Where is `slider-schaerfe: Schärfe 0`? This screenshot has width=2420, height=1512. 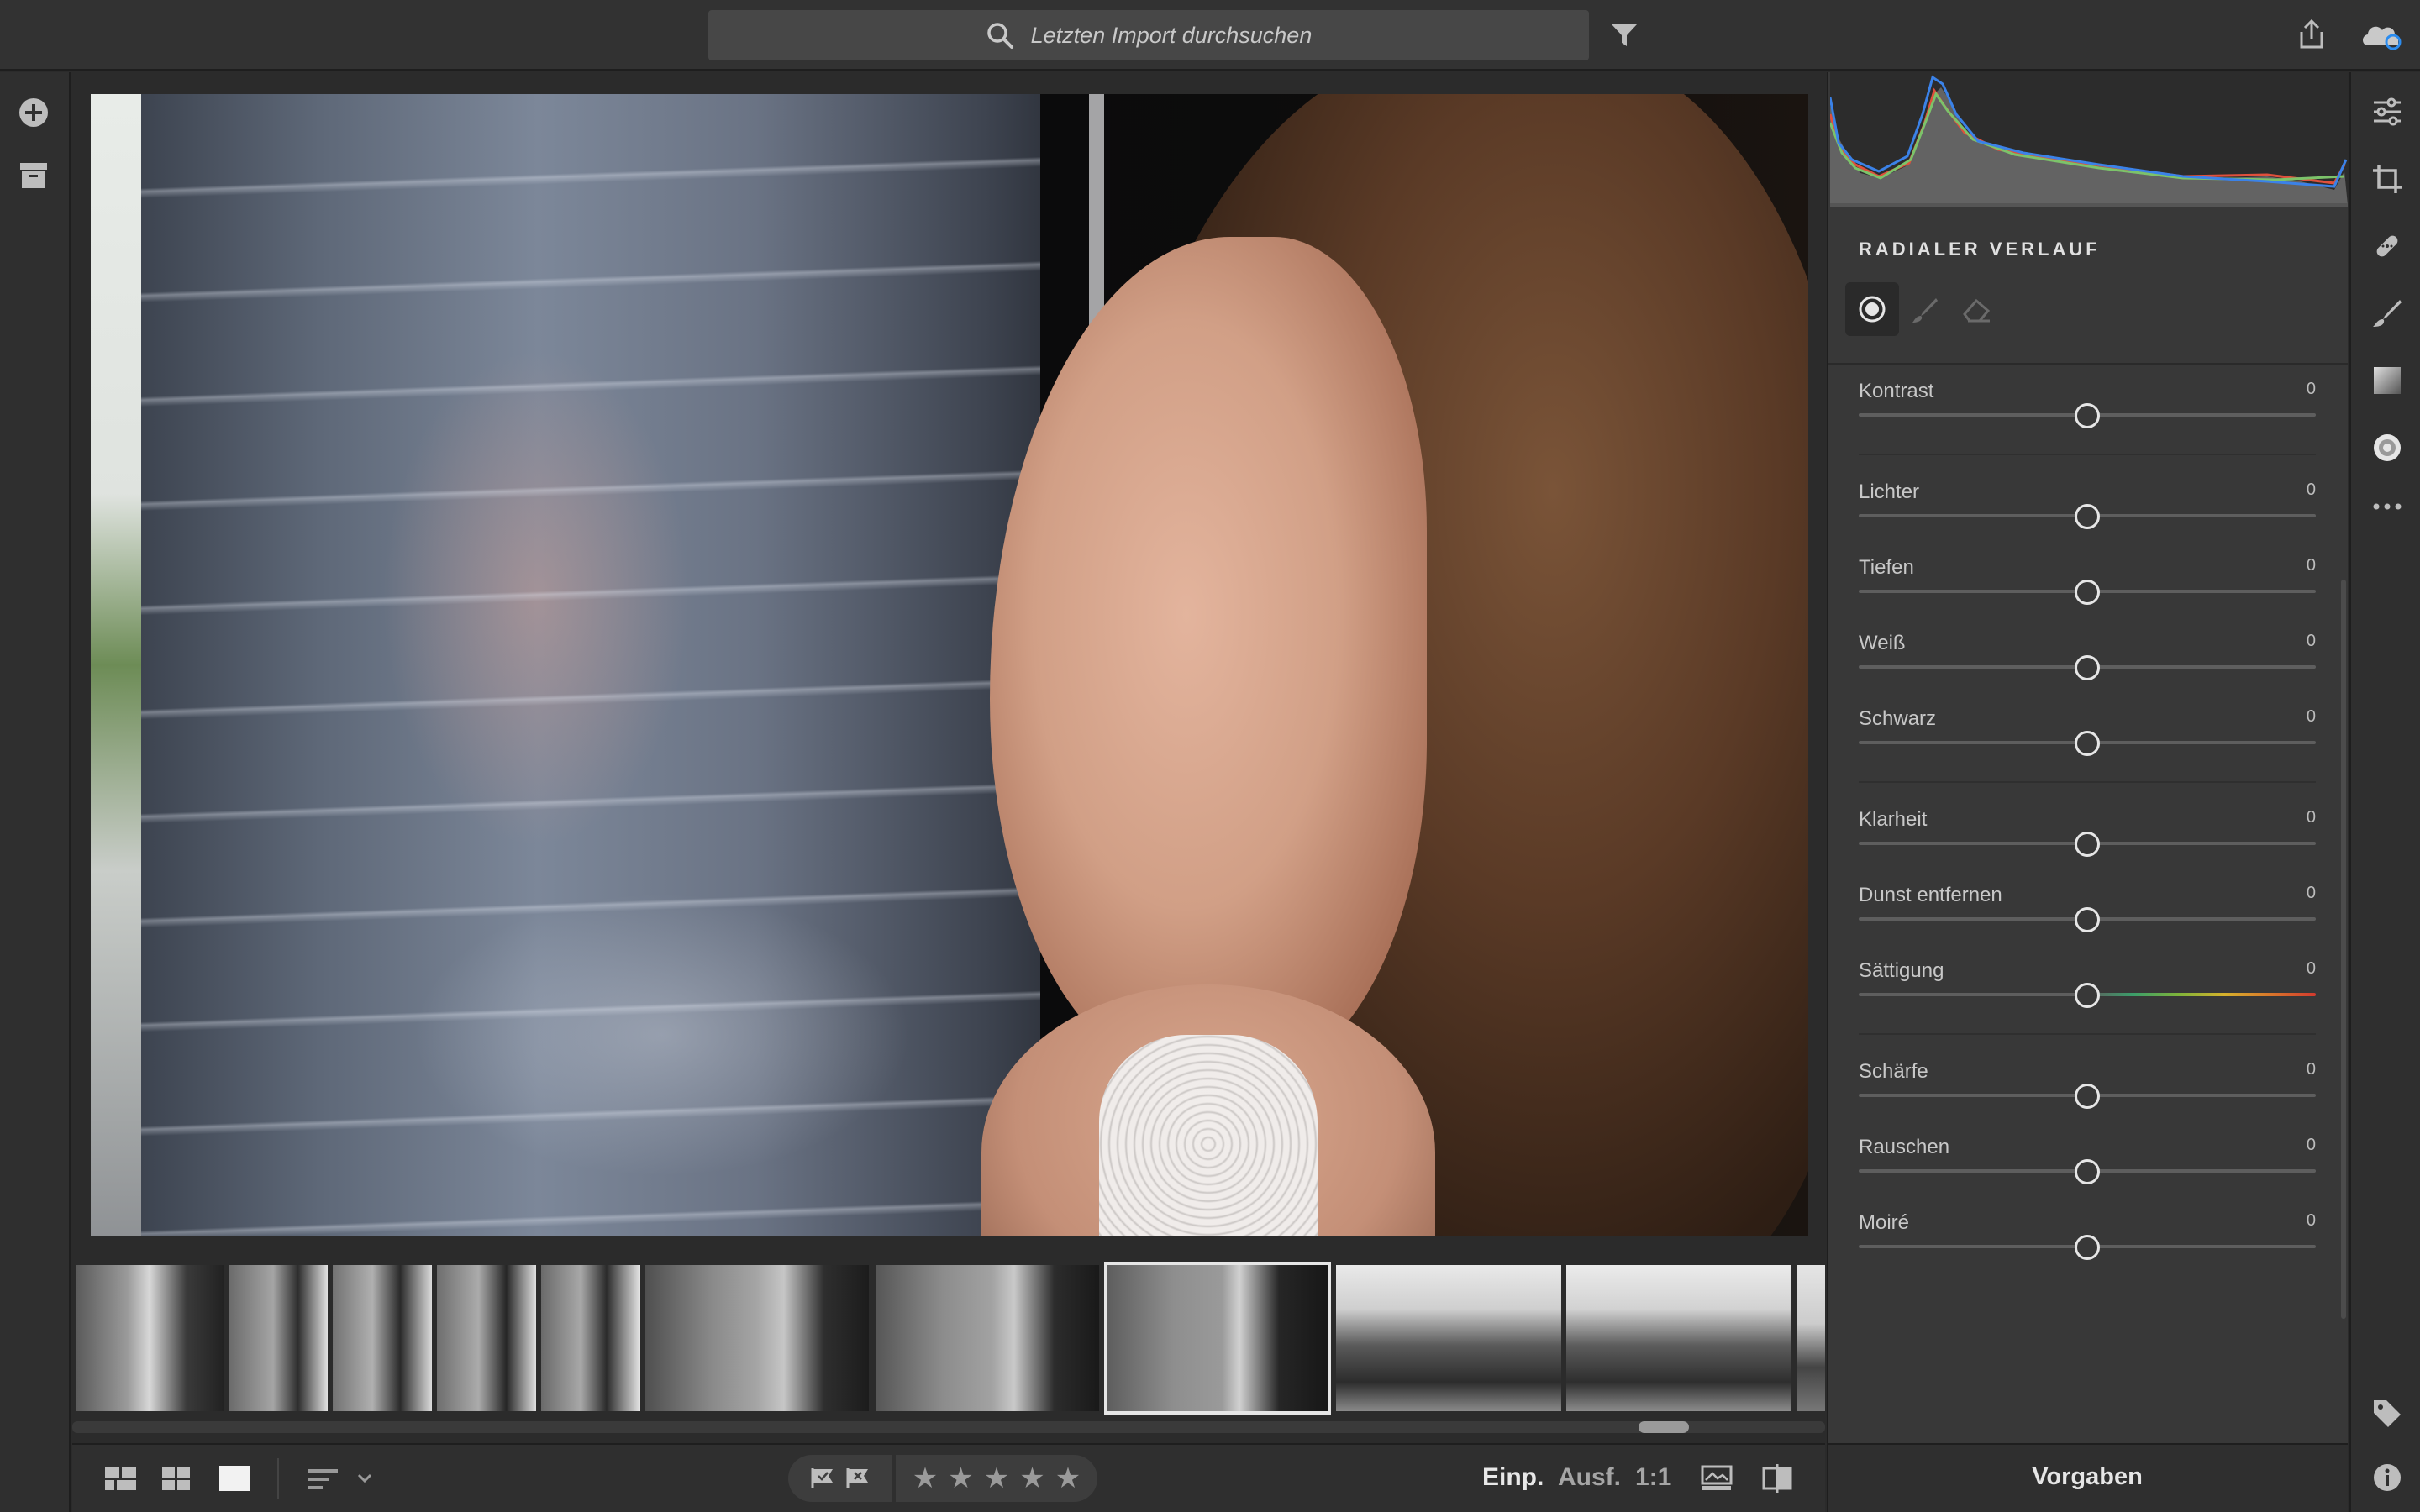 slider-schaerfe: Schärfe 0 is located at coordinates (2087, 1093).